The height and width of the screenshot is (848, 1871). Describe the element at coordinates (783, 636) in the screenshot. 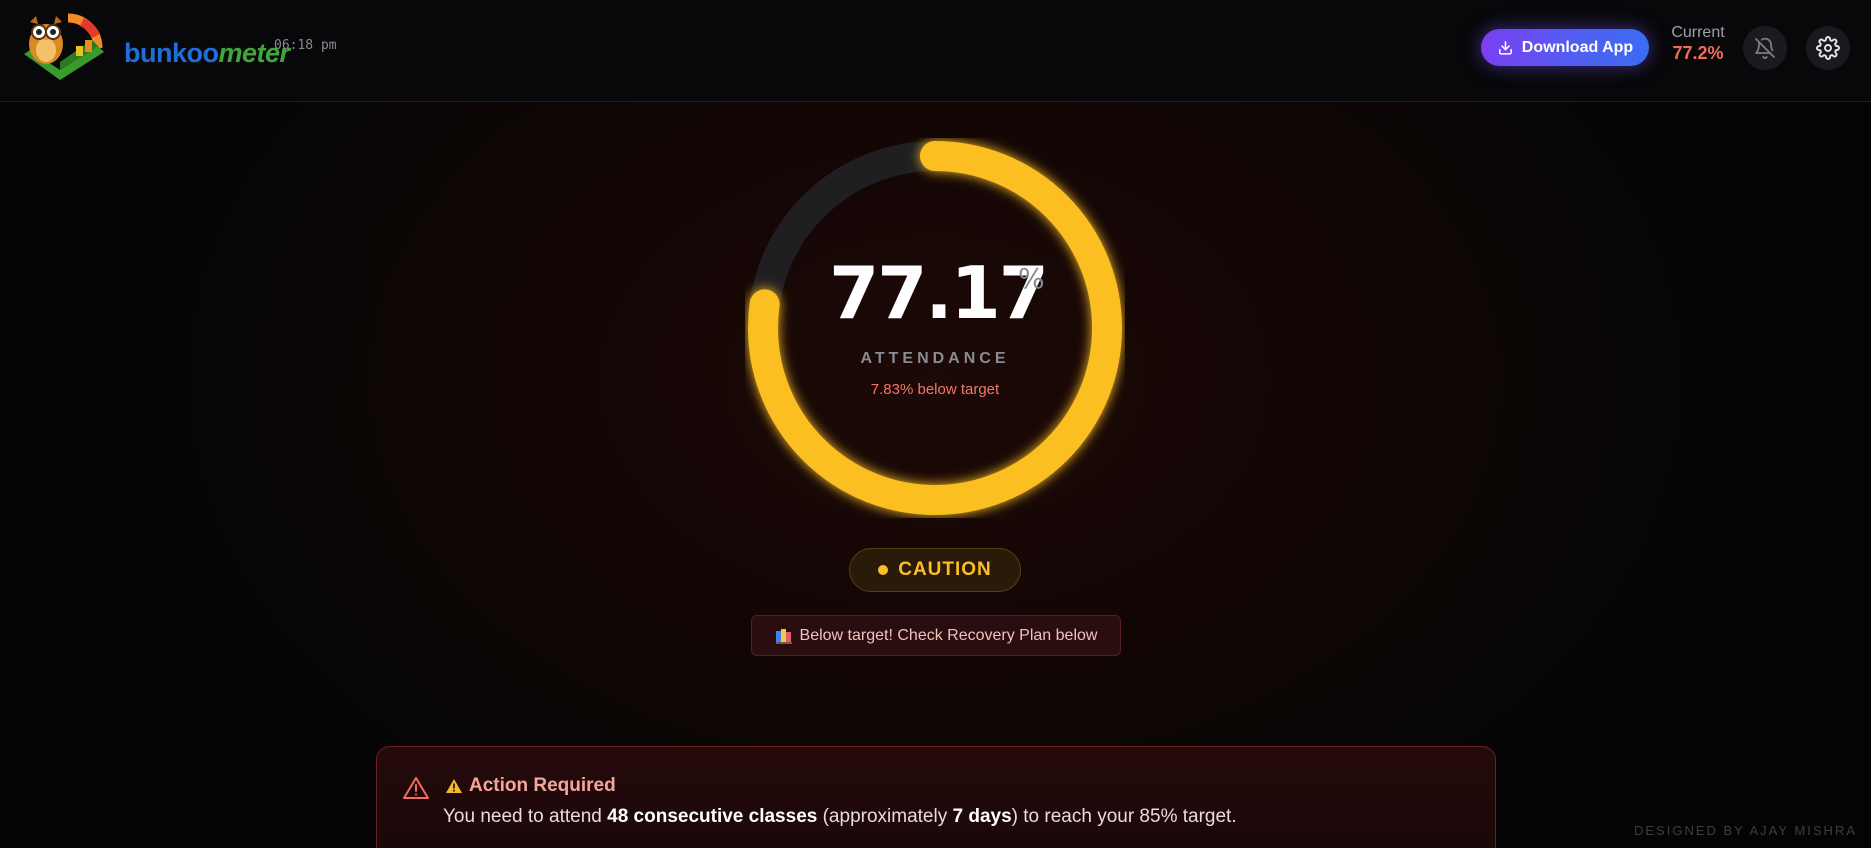

I see `books-icon` at that location.